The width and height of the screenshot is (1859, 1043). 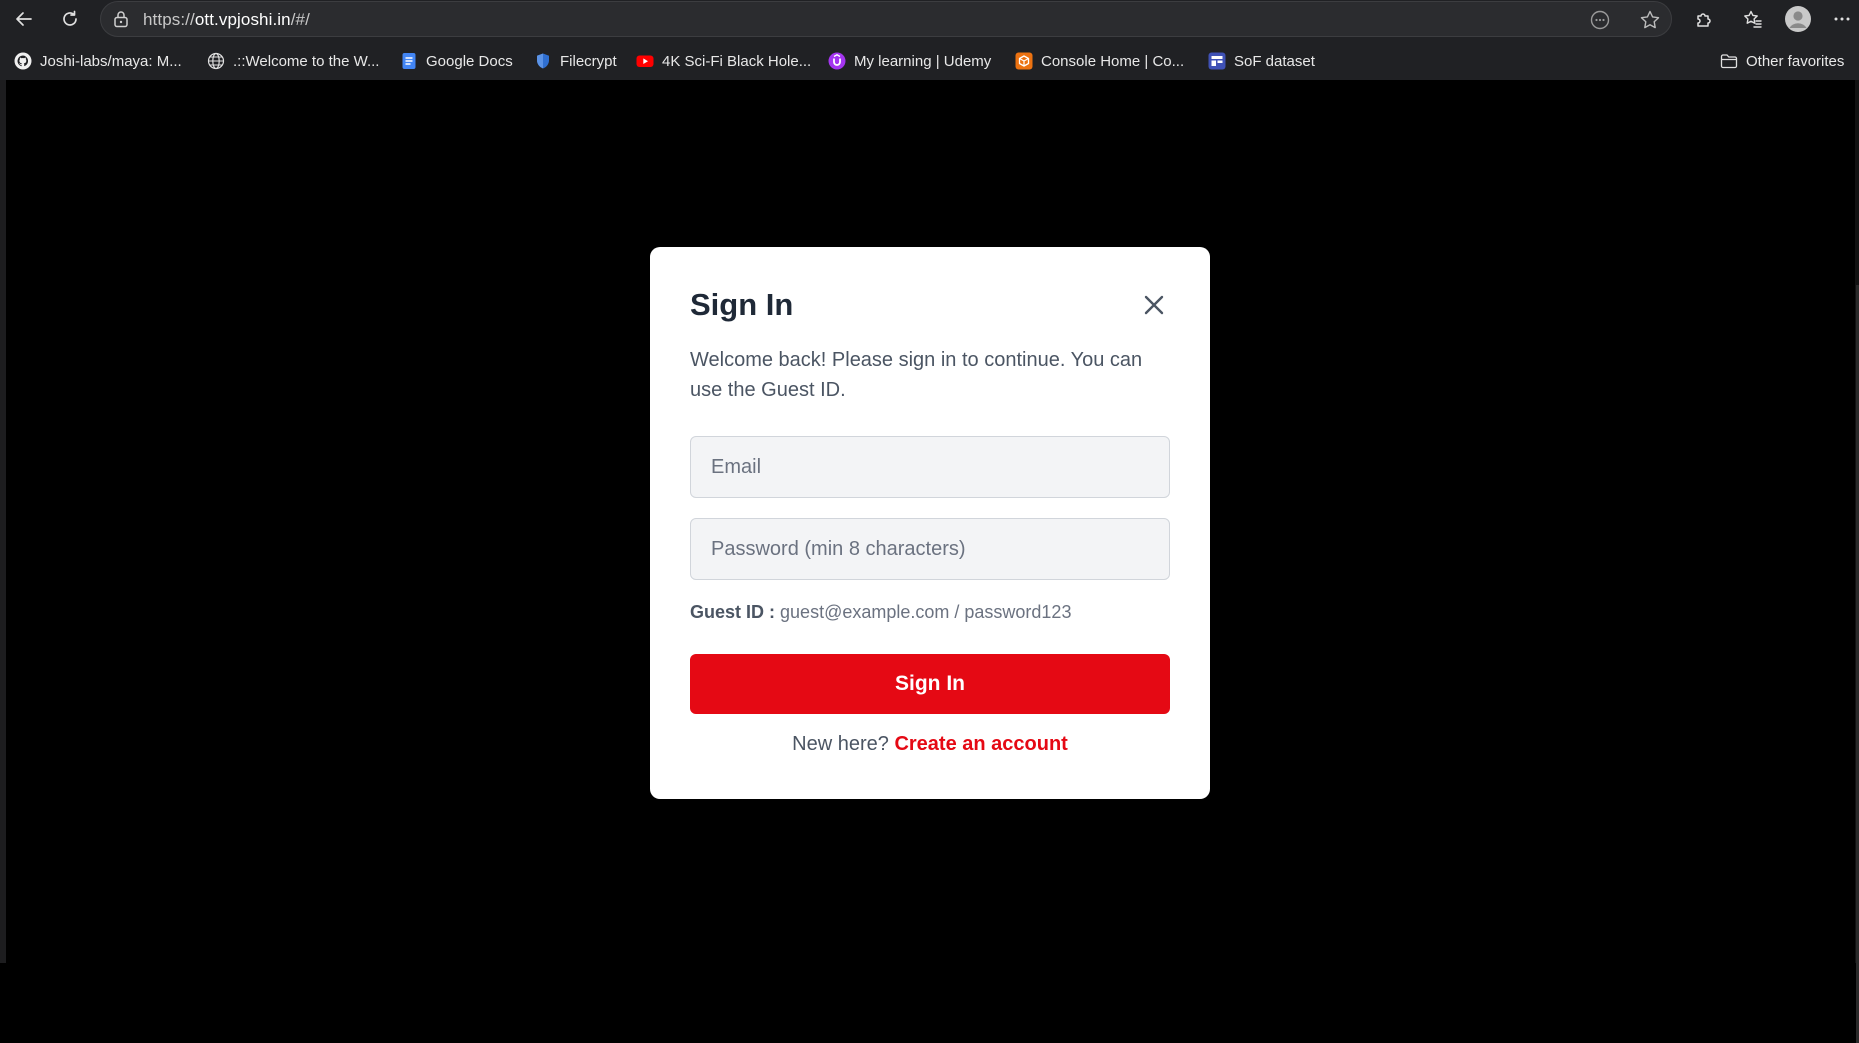 I want to click on browser-toolbar: https://ott.vpjoshi.in/#/, so click(x=929, y=19).